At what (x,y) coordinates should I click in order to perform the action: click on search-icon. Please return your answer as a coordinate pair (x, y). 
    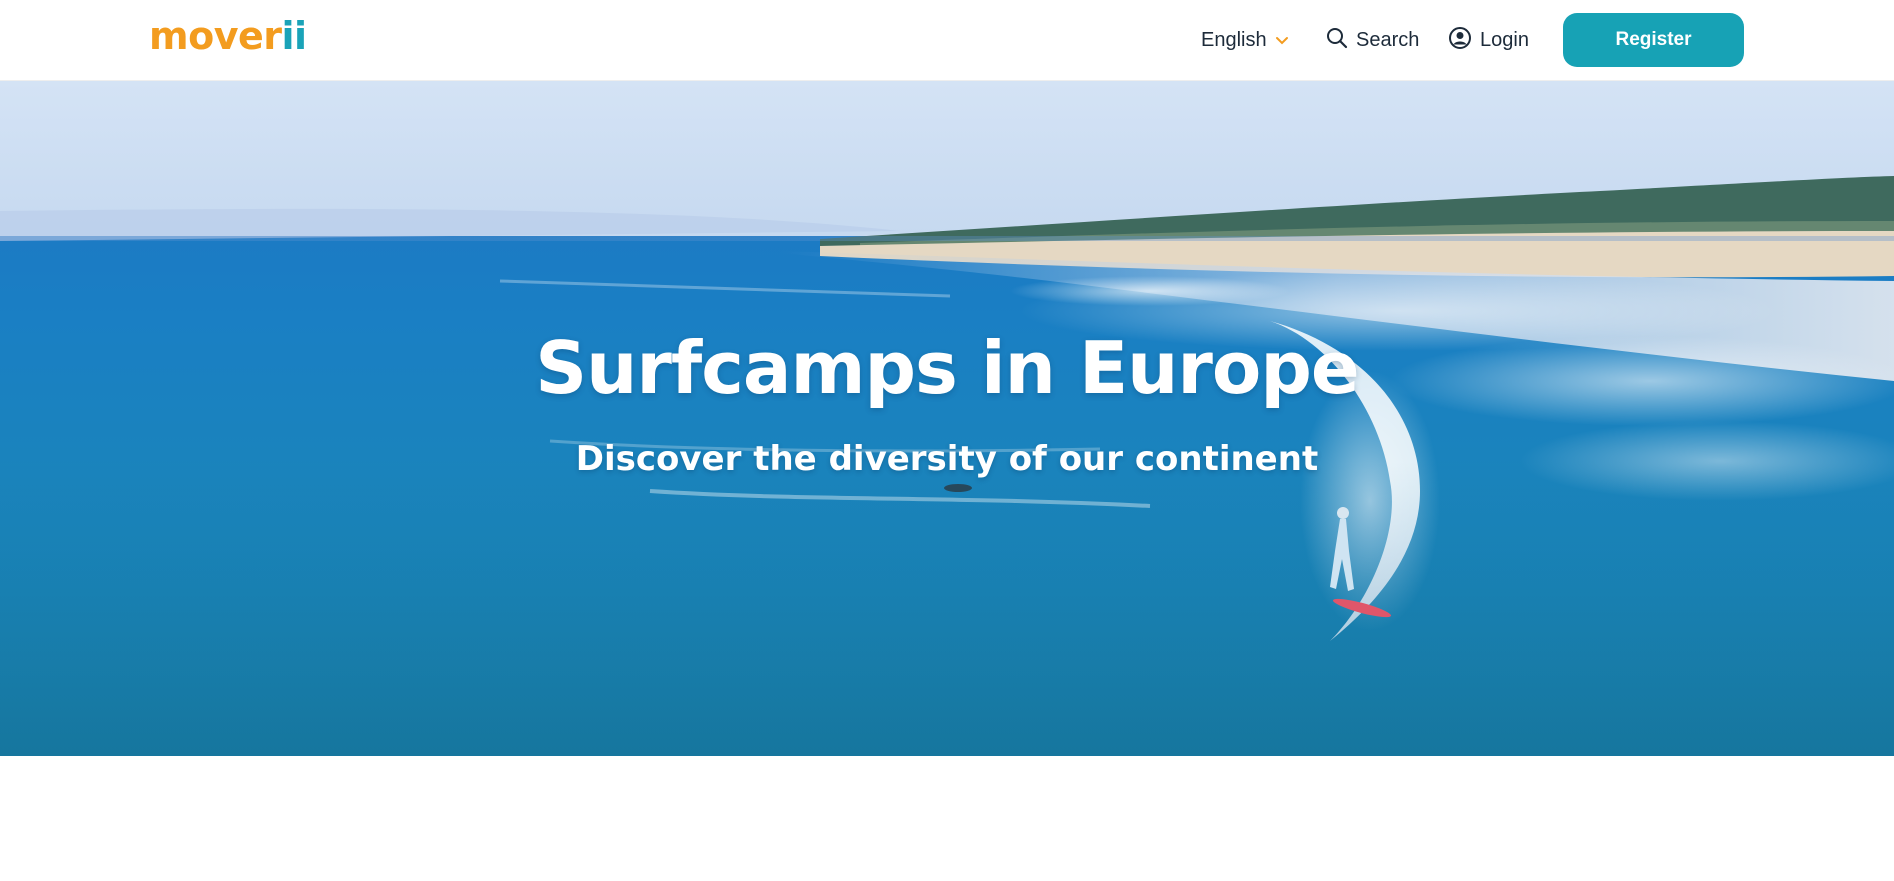
    Looking at the image, I should click on (1337, 41).